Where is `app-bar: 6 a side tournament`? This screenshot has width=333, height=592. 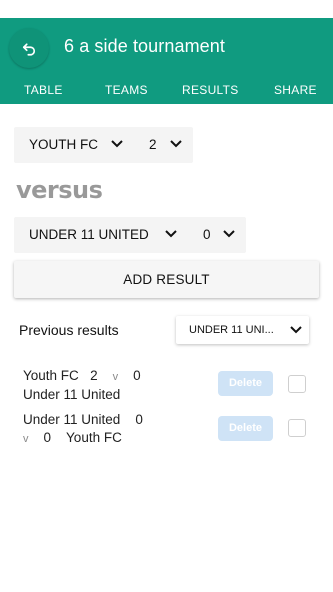
app-bar: 6 a side tournament is located at coordinates (166, 47).